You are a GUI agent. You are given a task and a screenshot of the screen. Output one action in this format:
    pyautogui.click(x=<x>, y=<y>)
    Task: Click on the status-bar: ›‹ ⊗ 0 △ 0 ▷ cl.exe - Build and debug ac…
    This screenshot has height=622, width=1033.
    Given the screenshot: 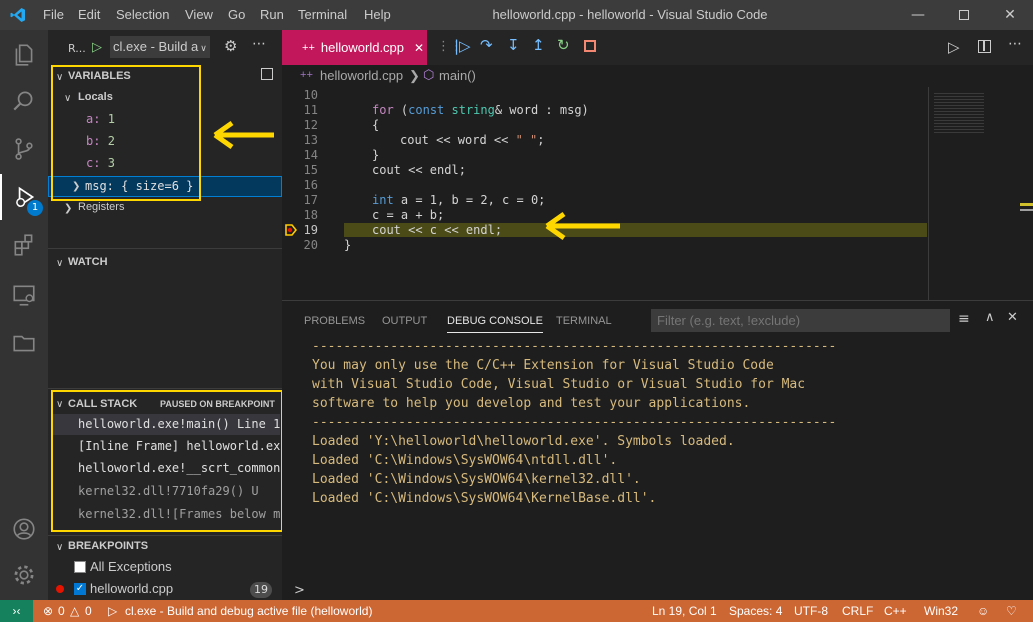 What is the action you would take?
    pyautogui.click(x=516, y=611)
    